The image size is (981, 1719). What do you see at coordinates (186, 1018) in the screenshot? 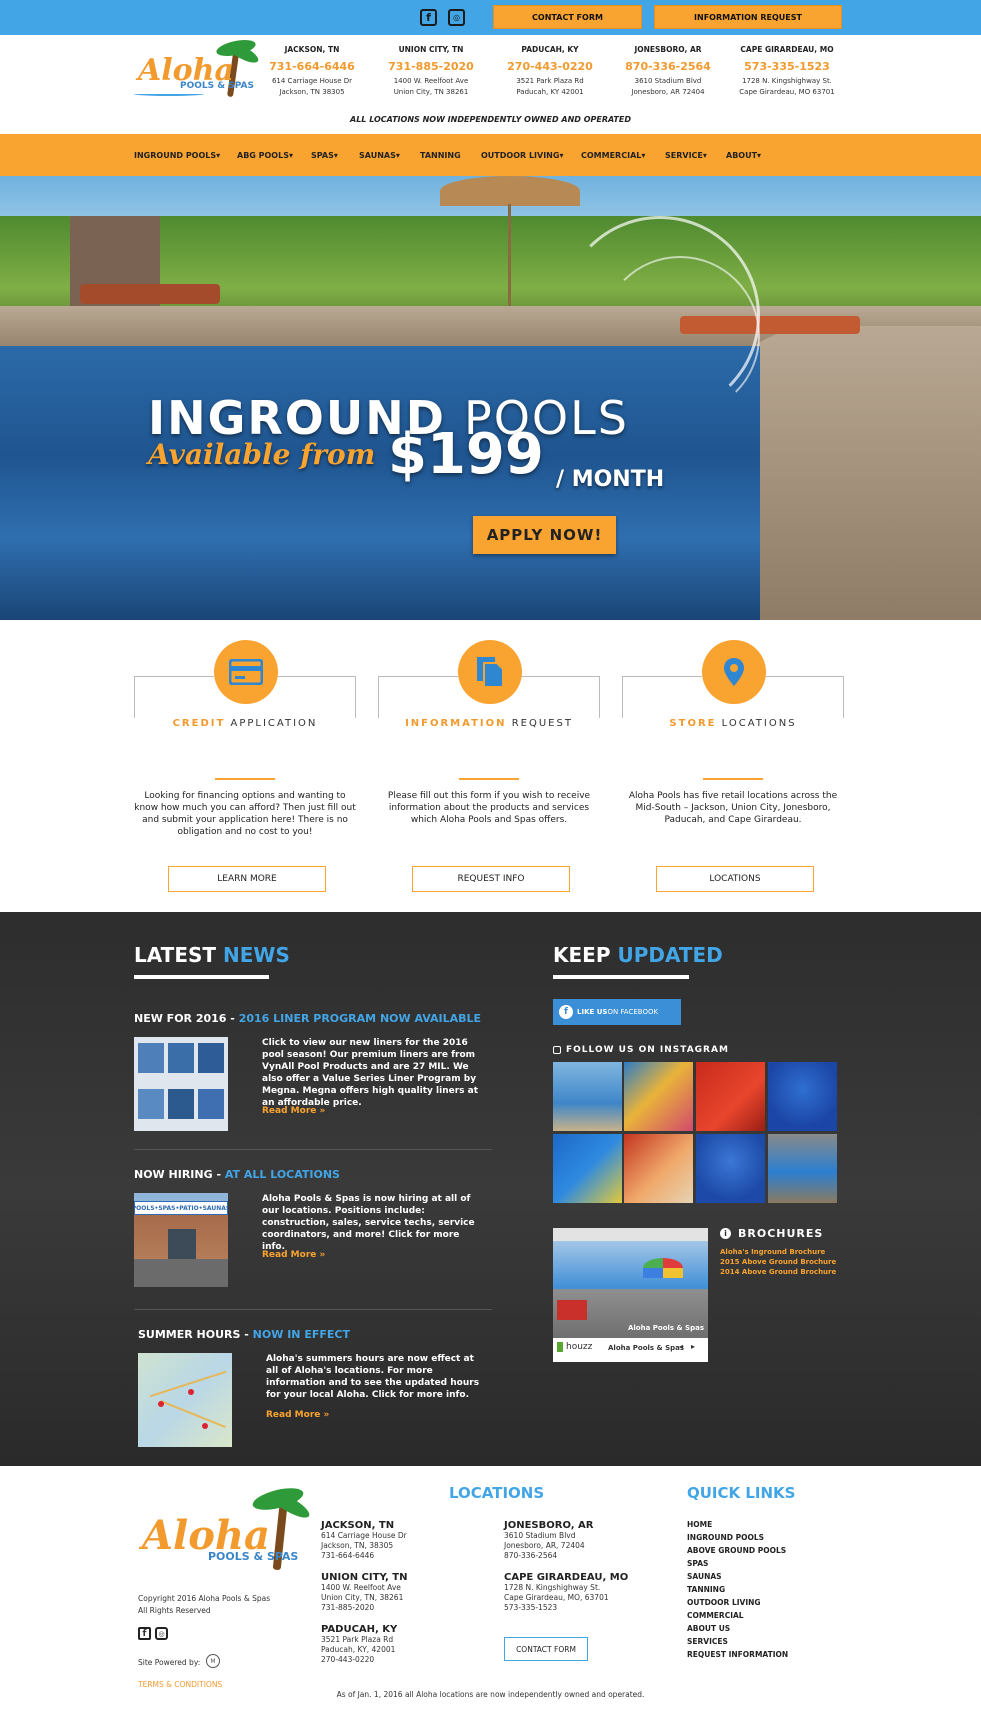
I see `news-title-a: NEW FOR 2016 -` at bounding box center [186, 1018].